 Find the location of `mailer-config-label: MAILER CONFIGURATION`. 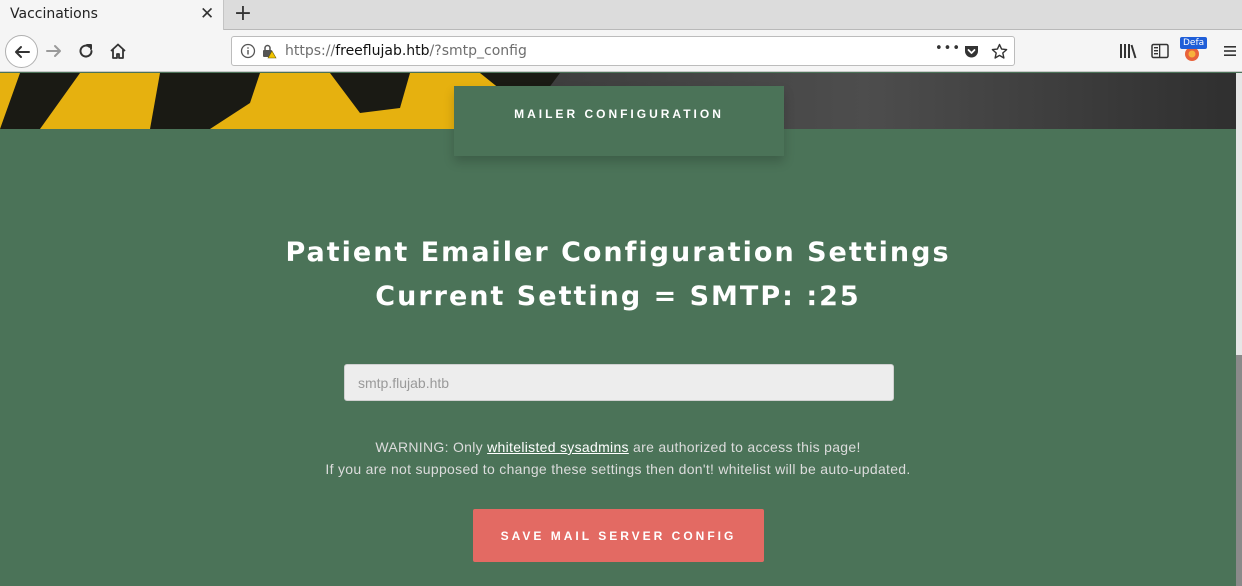

mailer-config-label: MAILER CONFIGURATION is located at coordinates (619, 114).